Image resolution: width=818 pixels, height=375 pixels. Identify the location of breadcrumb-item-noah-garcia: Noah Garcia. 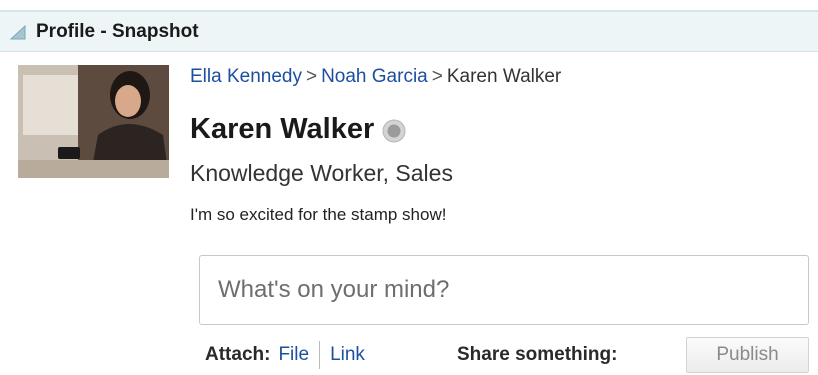
(374, 76).